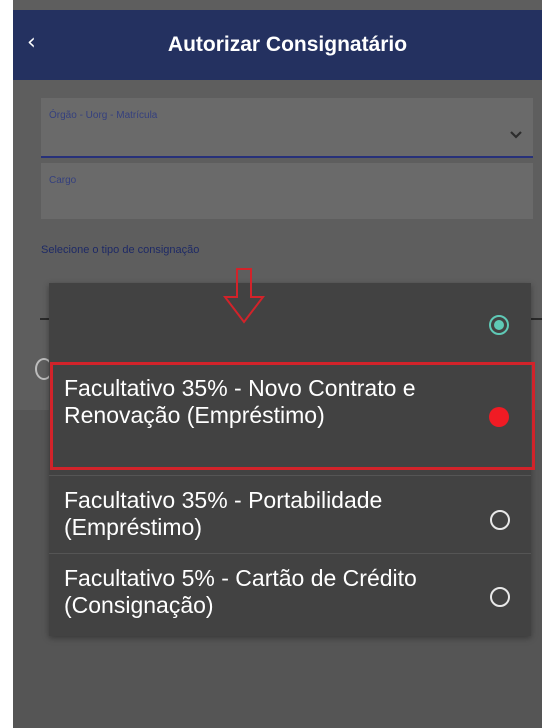 This screenshot has width=555, height=728. I want to click on chevron-down-icon, so click(516, 135).